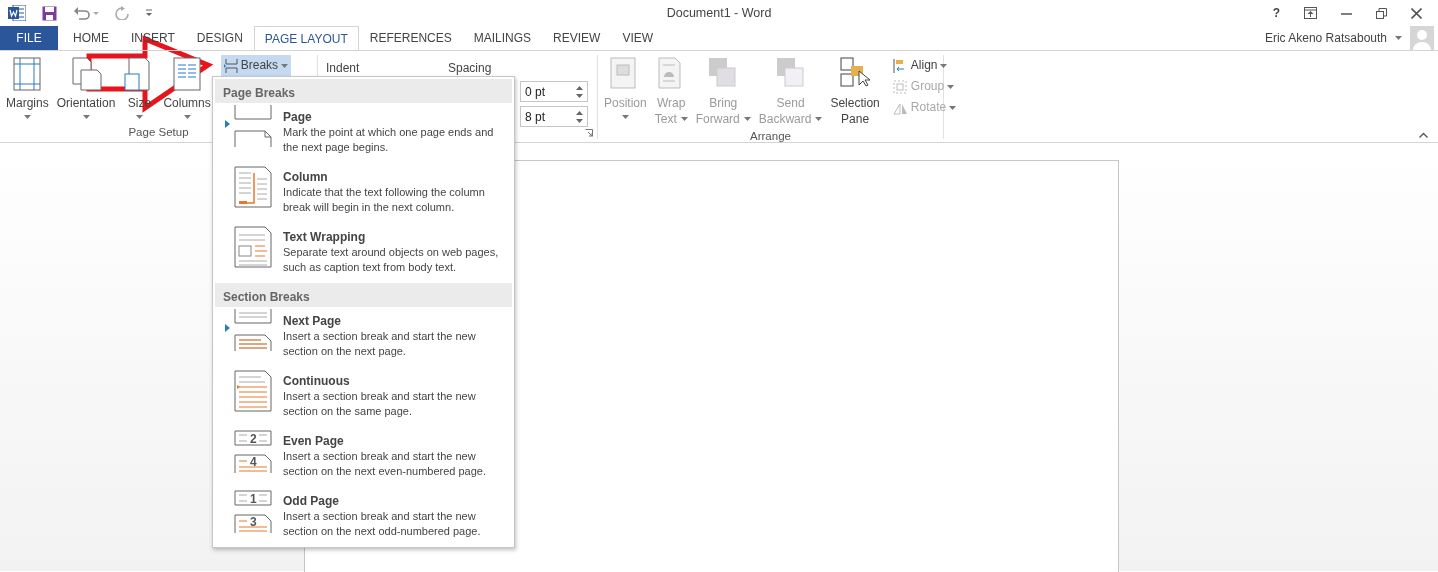 The image size is (1438, 572). I want to click on columns-button: Columns, so click(187, 90).